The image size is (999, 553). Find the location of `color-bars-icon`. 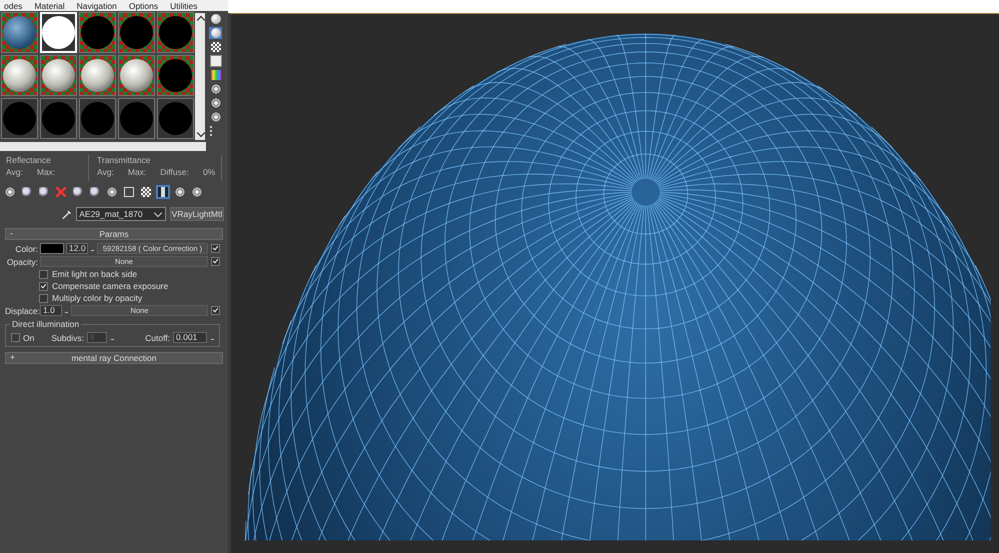

color-bars-icon is located at coordinates (215, 75).